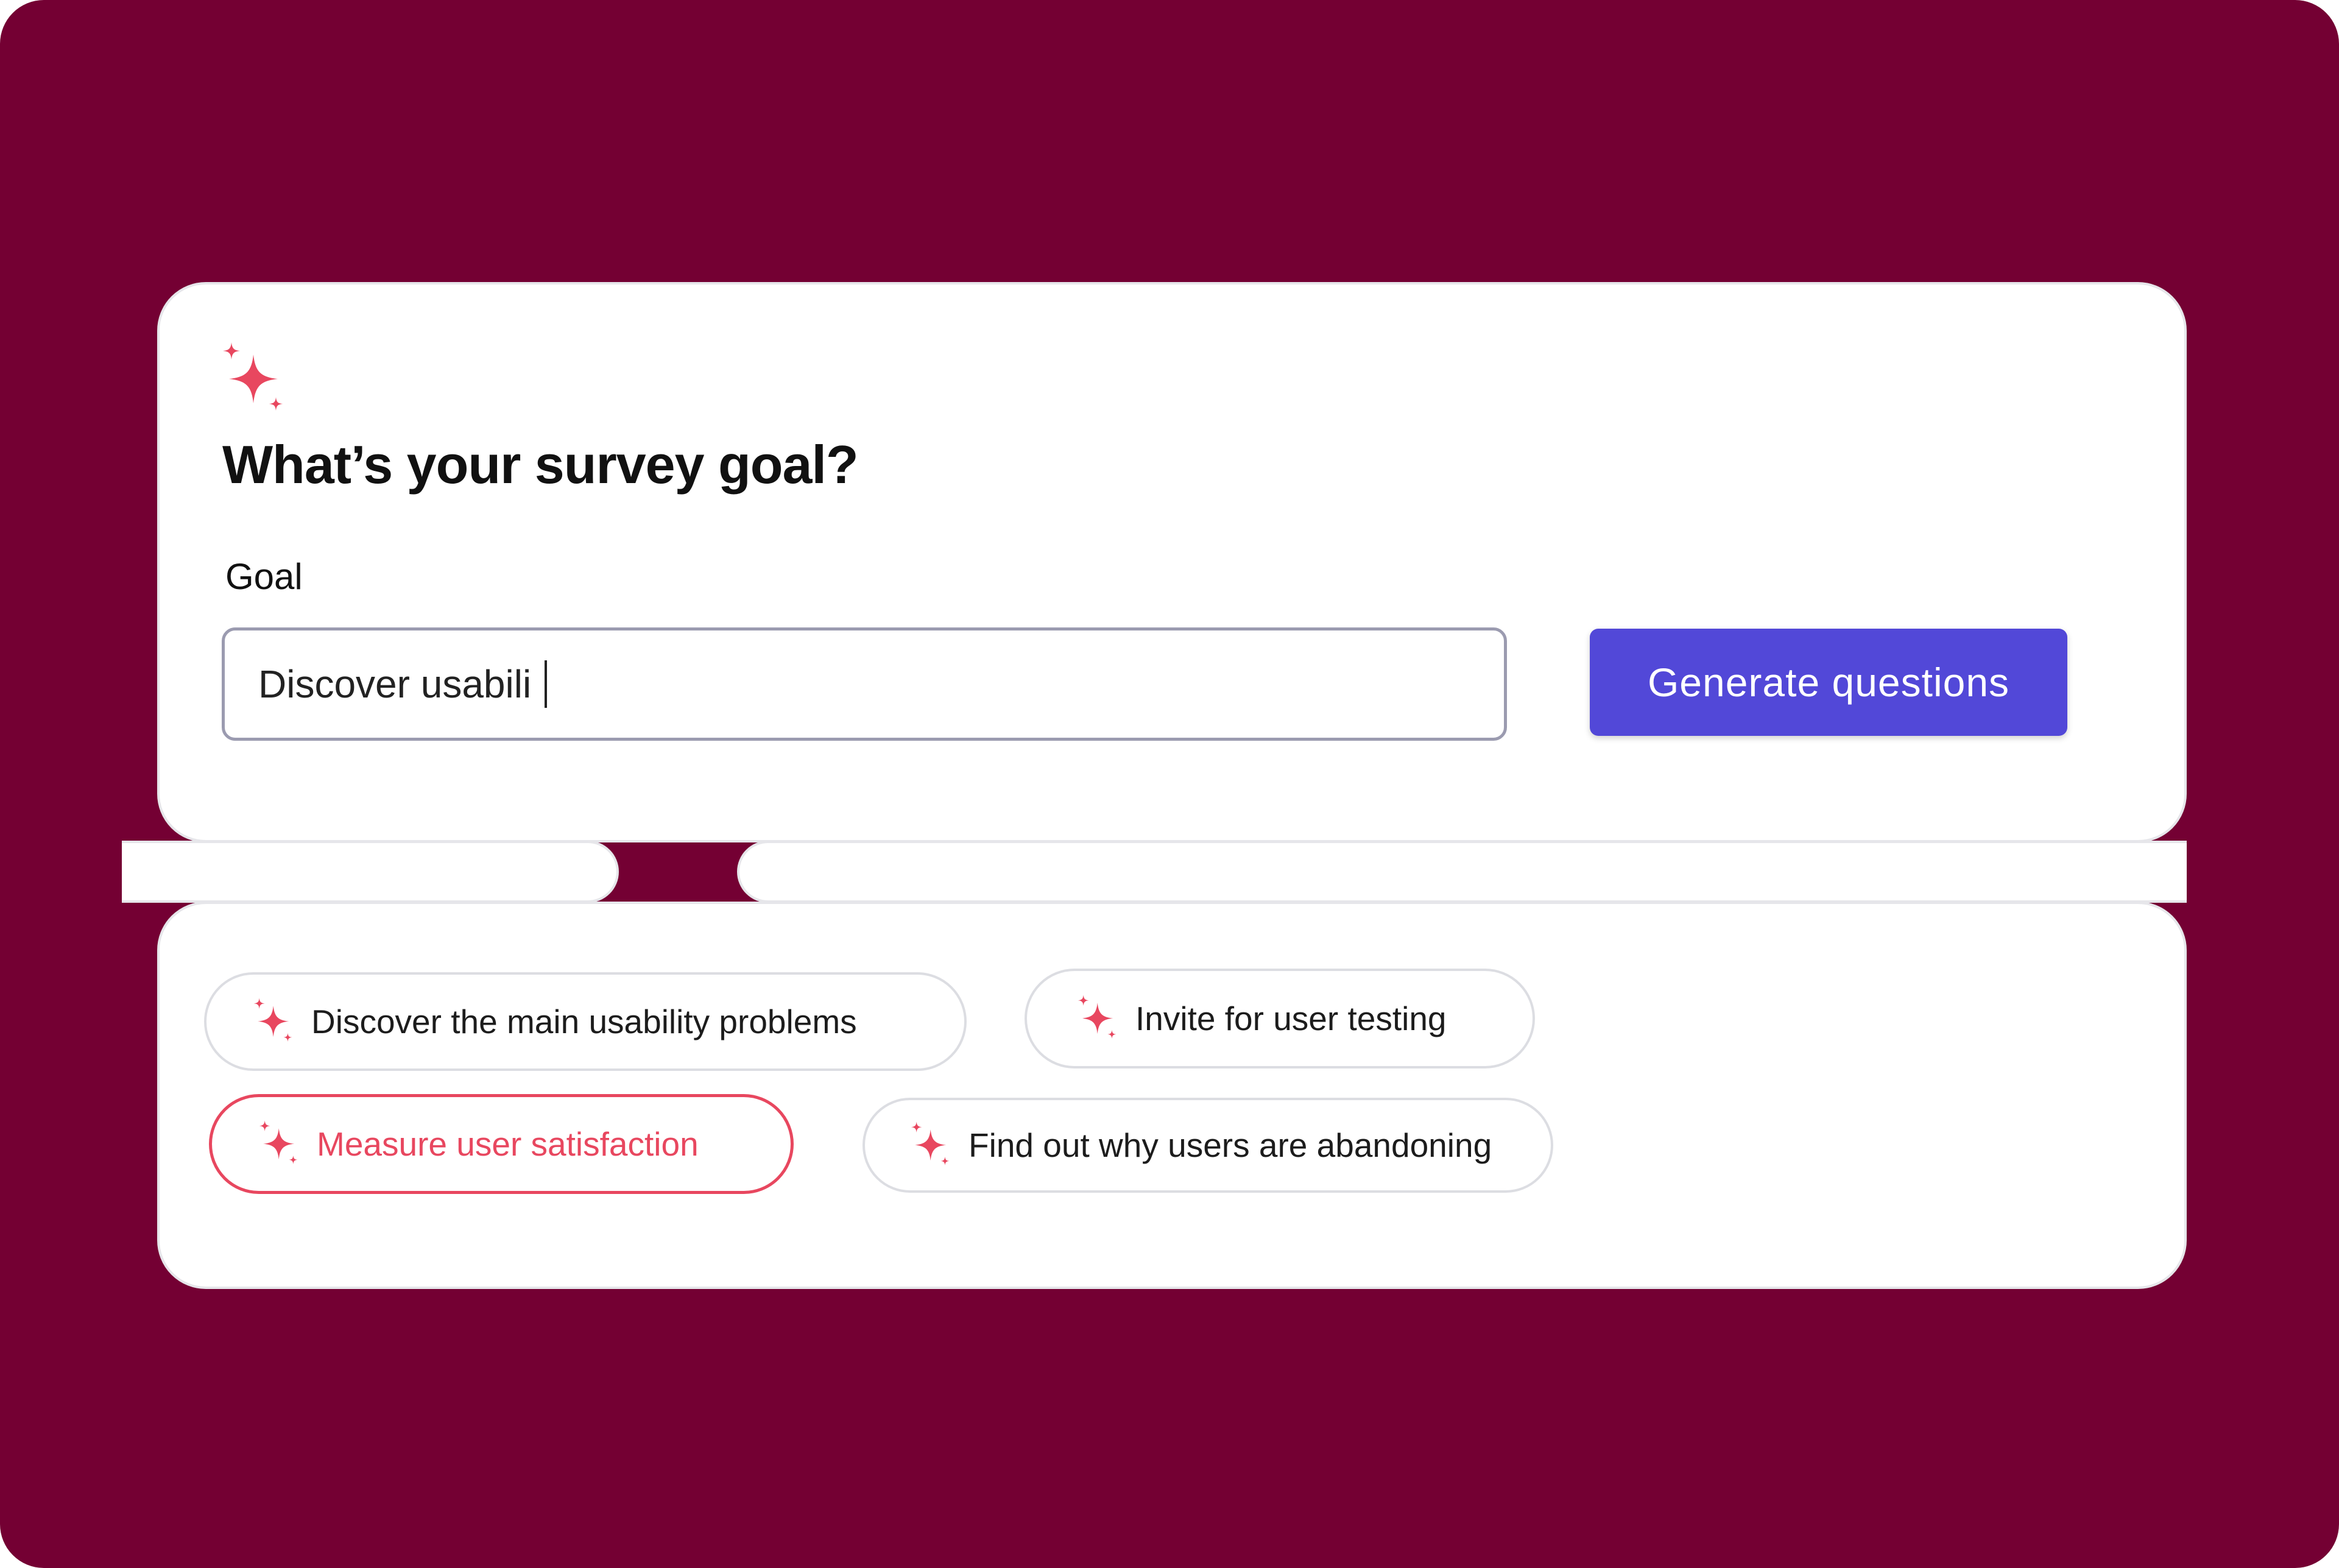 The image size is (2339, 1568). Describe the element at coordinates (264, 576) in the screenshot. I see `goal-label: Goal` at that location.